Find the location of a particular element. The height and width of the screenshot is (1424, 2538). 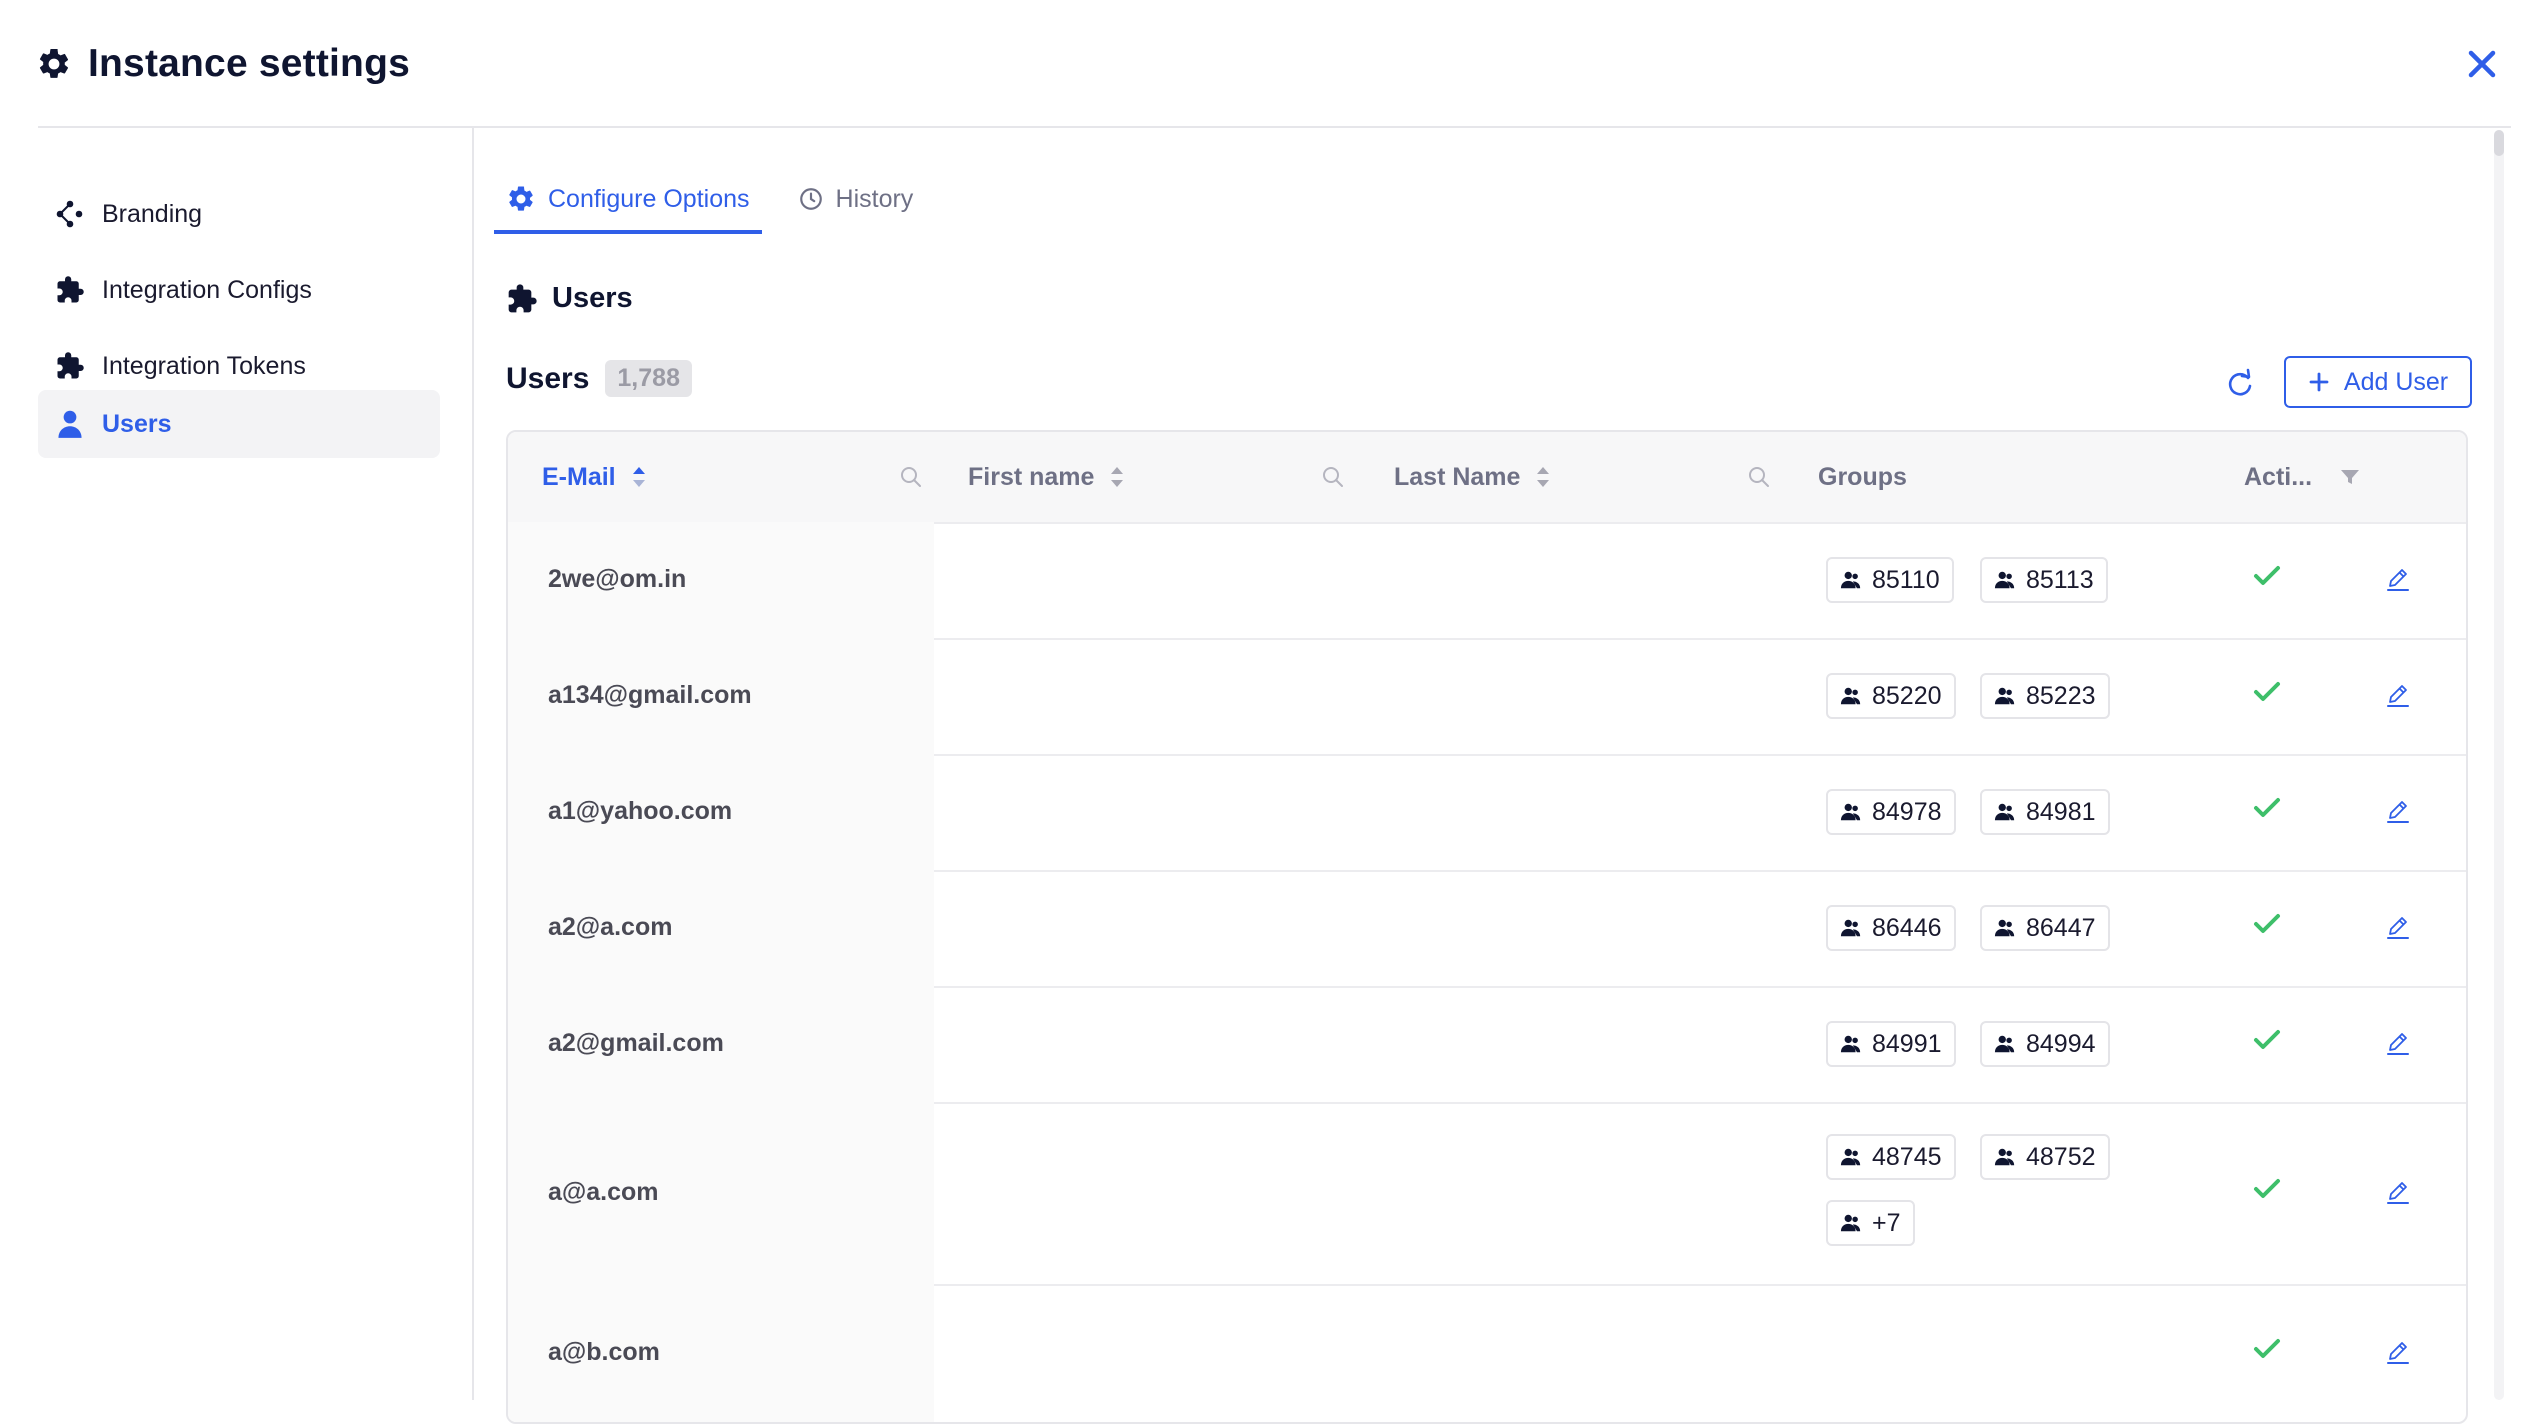

scrollbar is located at coordinates (2499, 765).